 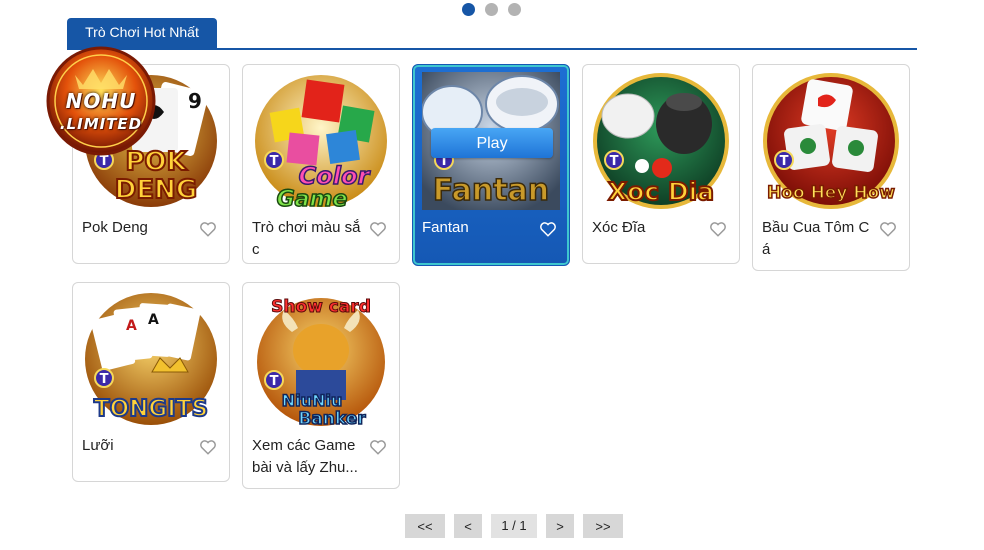 I want to click on svg-text: 9, so click(x=195, y=101).